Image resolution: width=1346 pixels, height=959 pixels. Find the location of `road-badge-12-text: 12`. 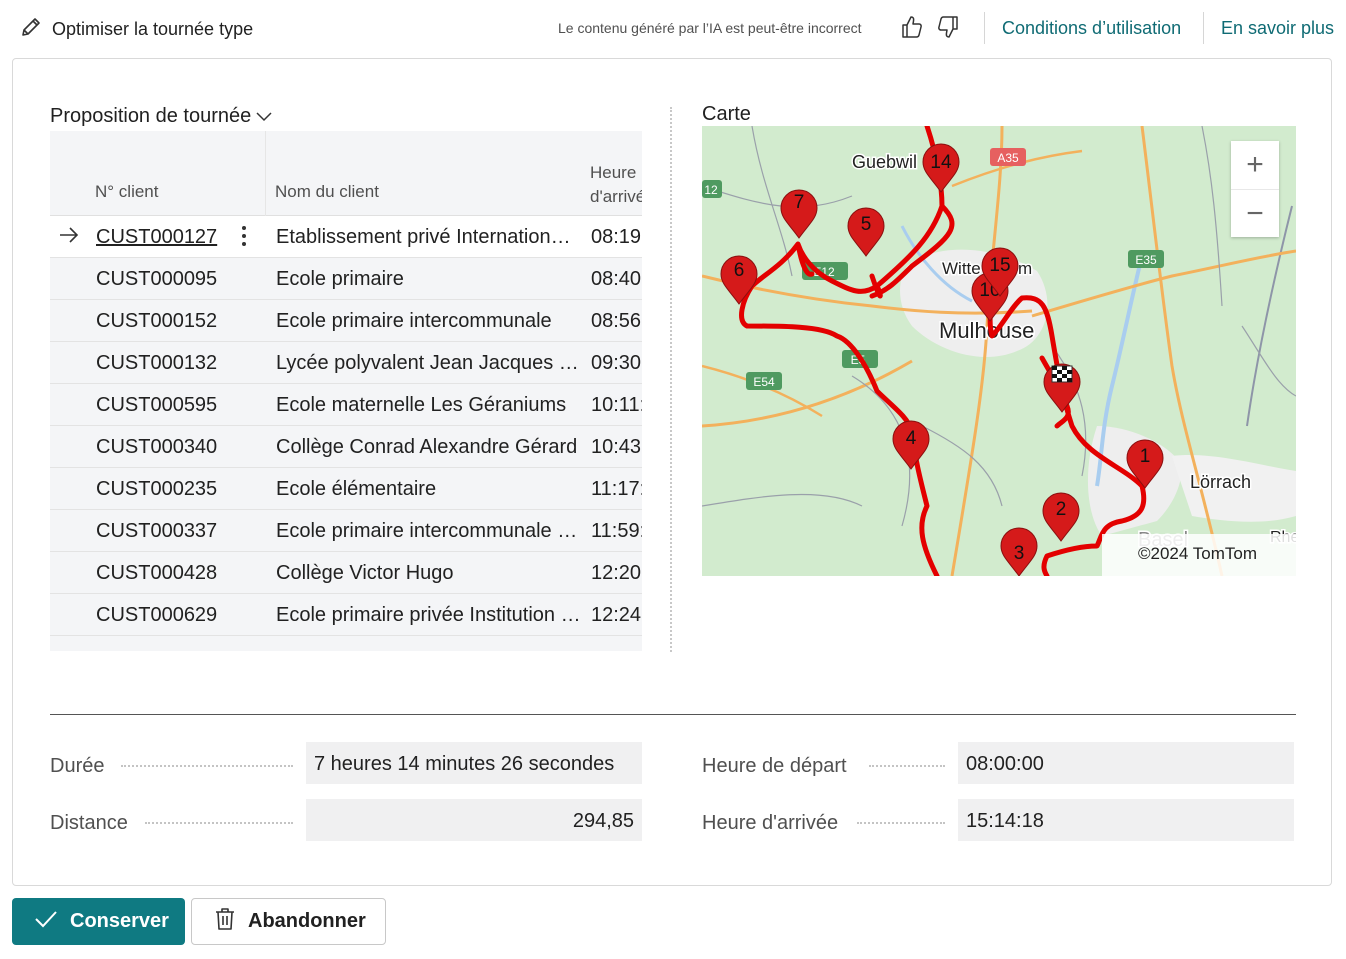

road-badge-12-text: 12 is located at coordinates (711, 190).